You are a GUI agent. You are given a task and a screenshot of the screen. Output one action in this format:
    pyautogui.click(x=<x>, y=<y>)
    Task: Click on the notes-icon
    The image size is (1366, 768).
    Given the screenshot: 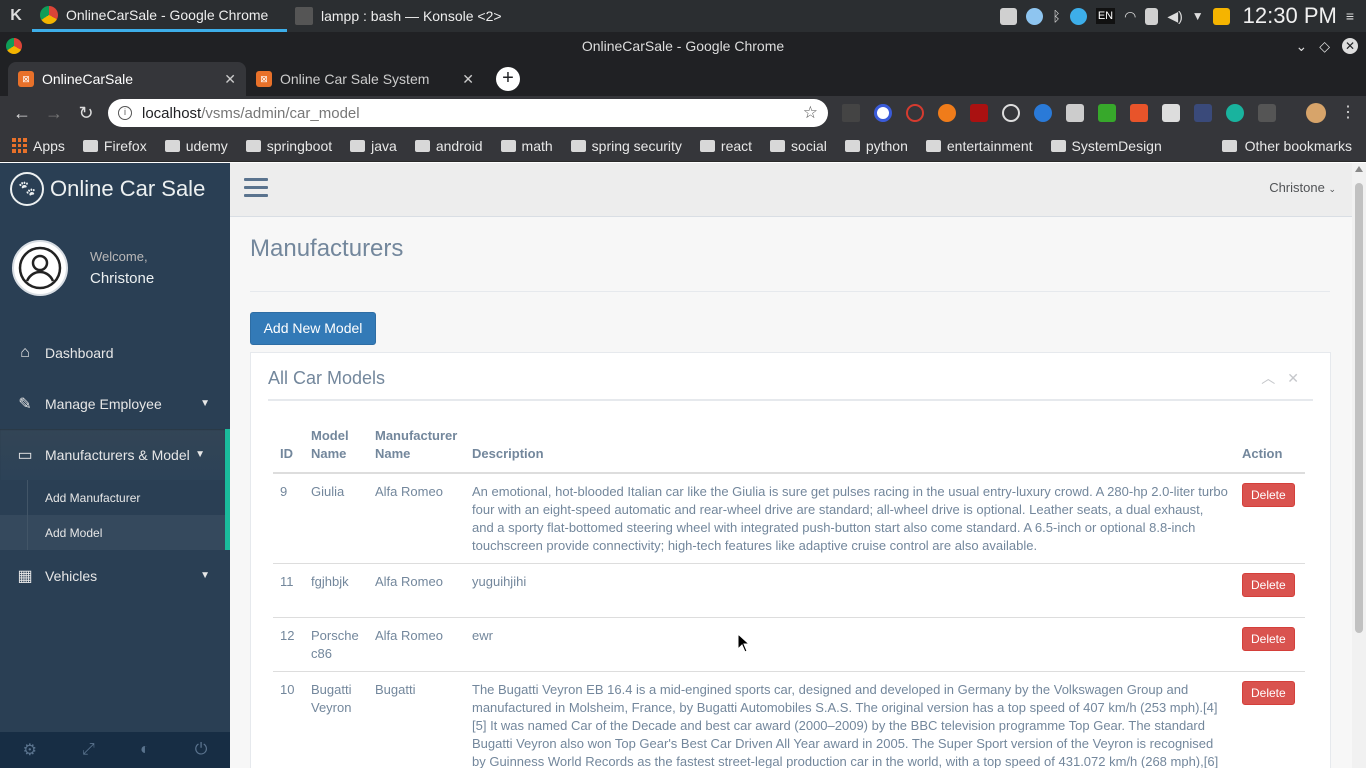 What is the action you would take?
    pyautogui.click(x=1221, y=16)
    